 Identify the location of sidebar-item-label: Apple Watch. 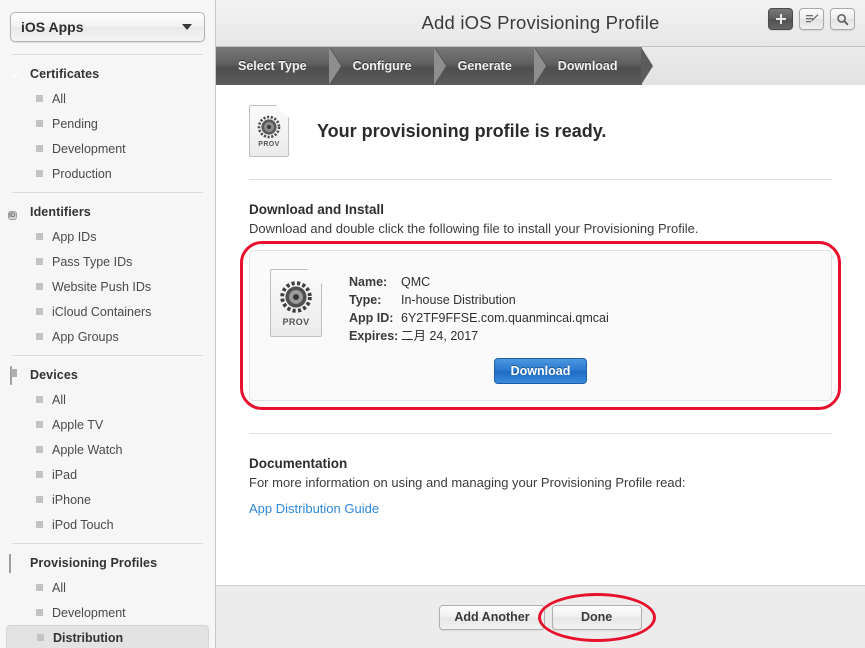
(87, 449).